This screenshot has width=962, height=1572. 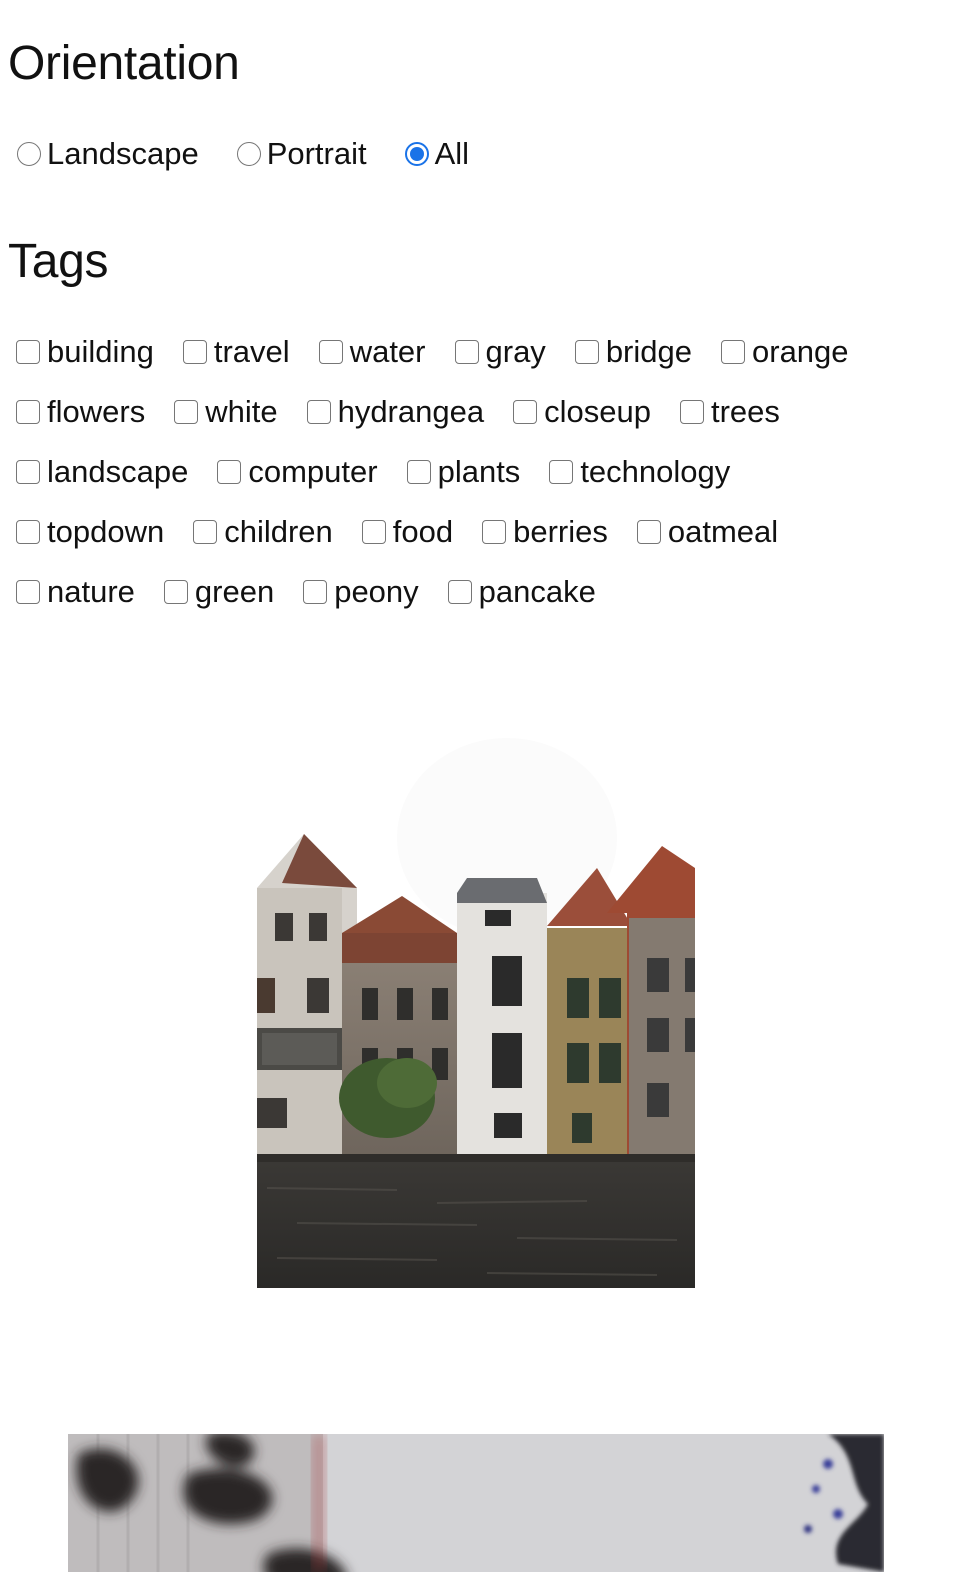 I want to click on topdown-checkbox, so click(x=28, y=532).